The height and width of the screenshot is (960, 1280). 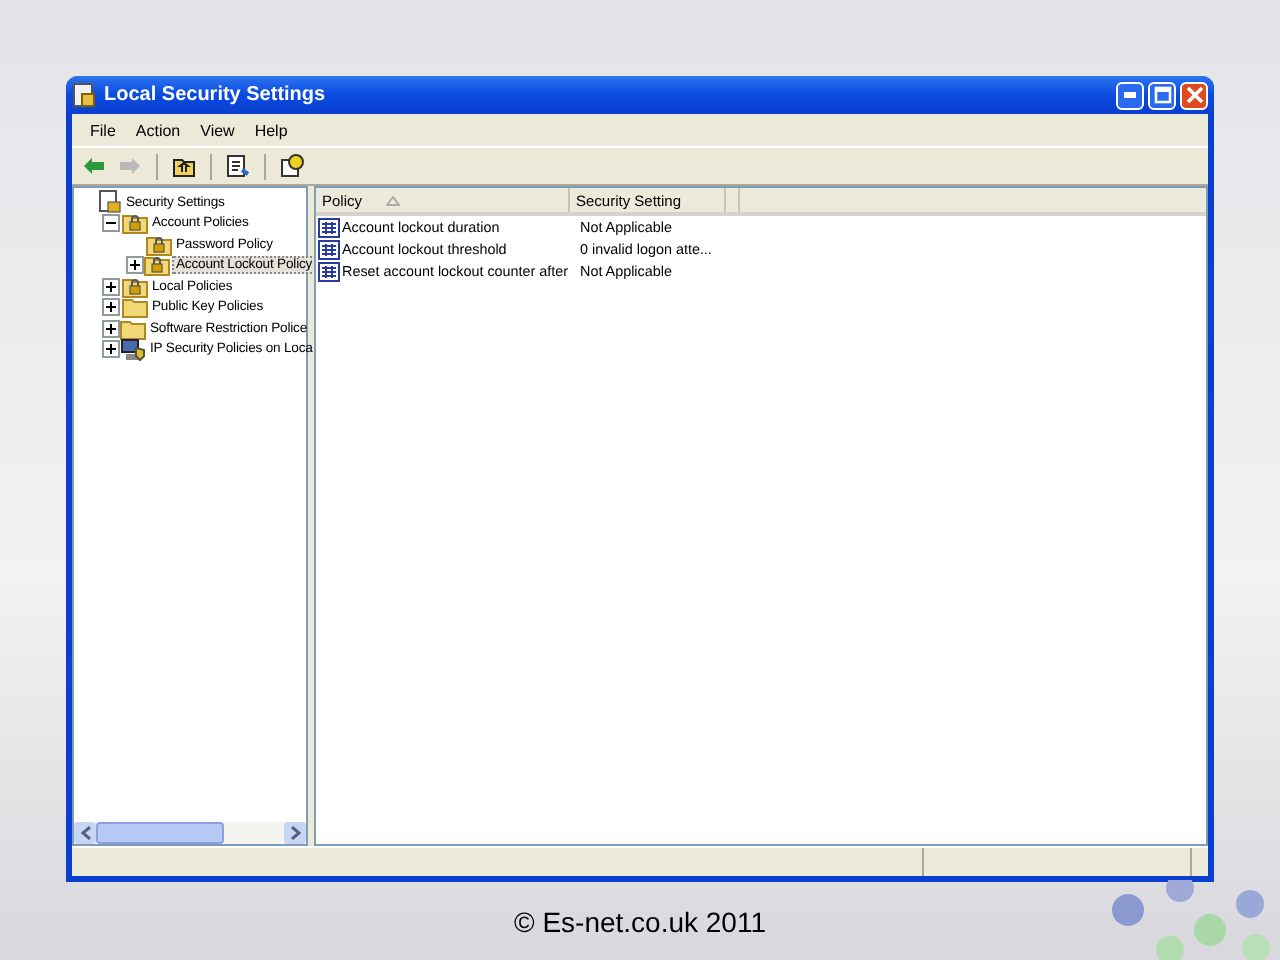 I want to click on menu-item: View, so click(x=217, y=130).